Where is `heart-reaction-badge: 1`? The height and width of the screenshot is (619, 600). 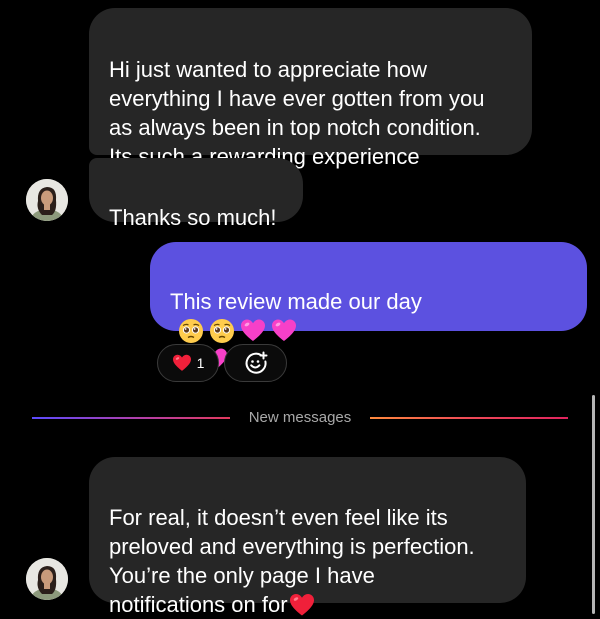
heart-reaction-badge: 1 is located at coordinates (188, 363).